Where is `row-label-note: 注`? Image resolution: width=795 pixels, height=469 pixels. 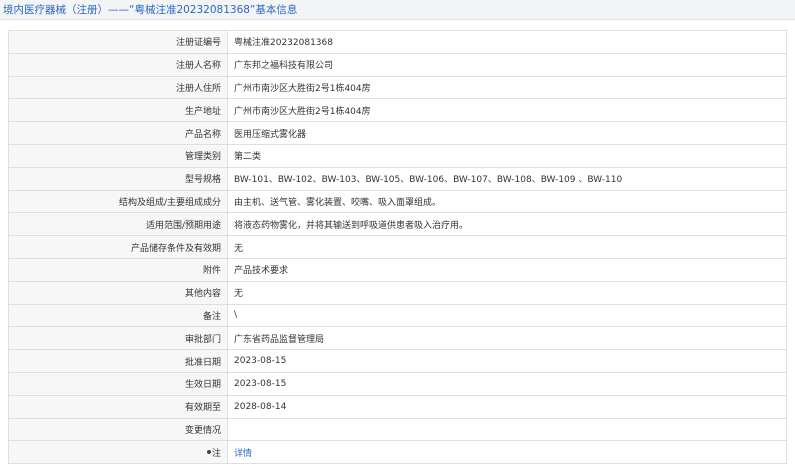 row-label-note: 注 is located at coordinates (118, 452).